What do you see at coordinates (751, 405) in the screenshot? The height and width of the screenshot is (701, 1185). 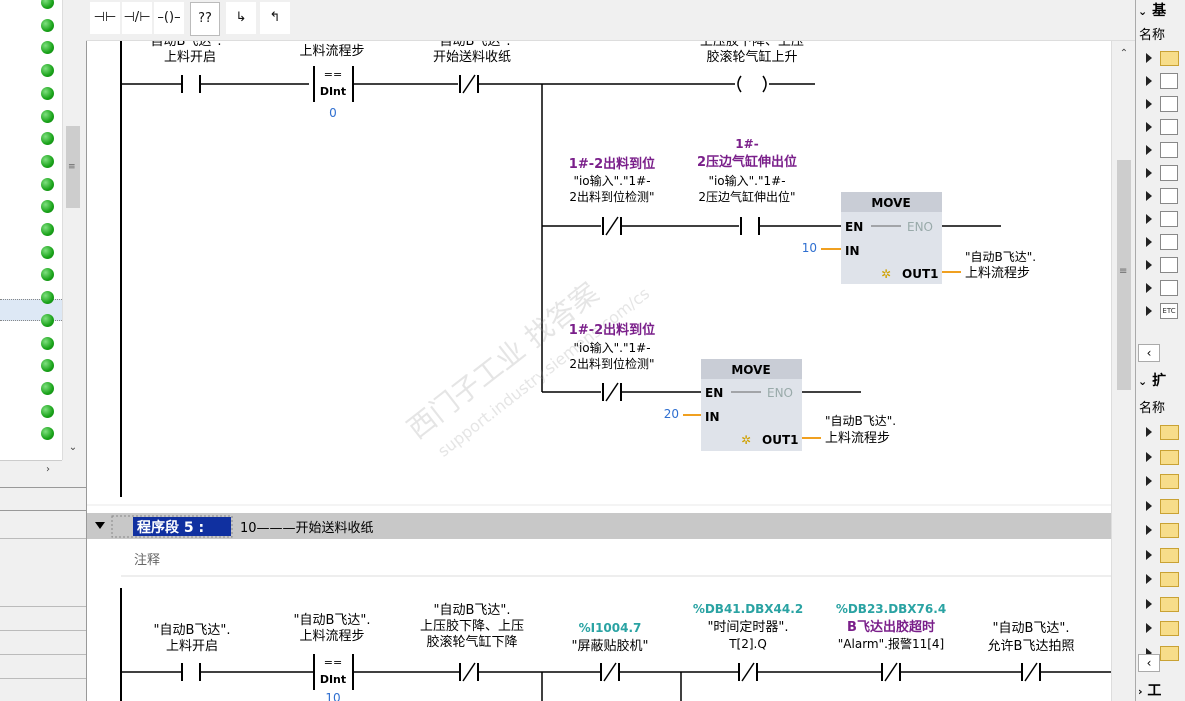 I see `move-block-2: MOVE EN ENO IN ✲ OUT1` at bounding box center [751, 405].